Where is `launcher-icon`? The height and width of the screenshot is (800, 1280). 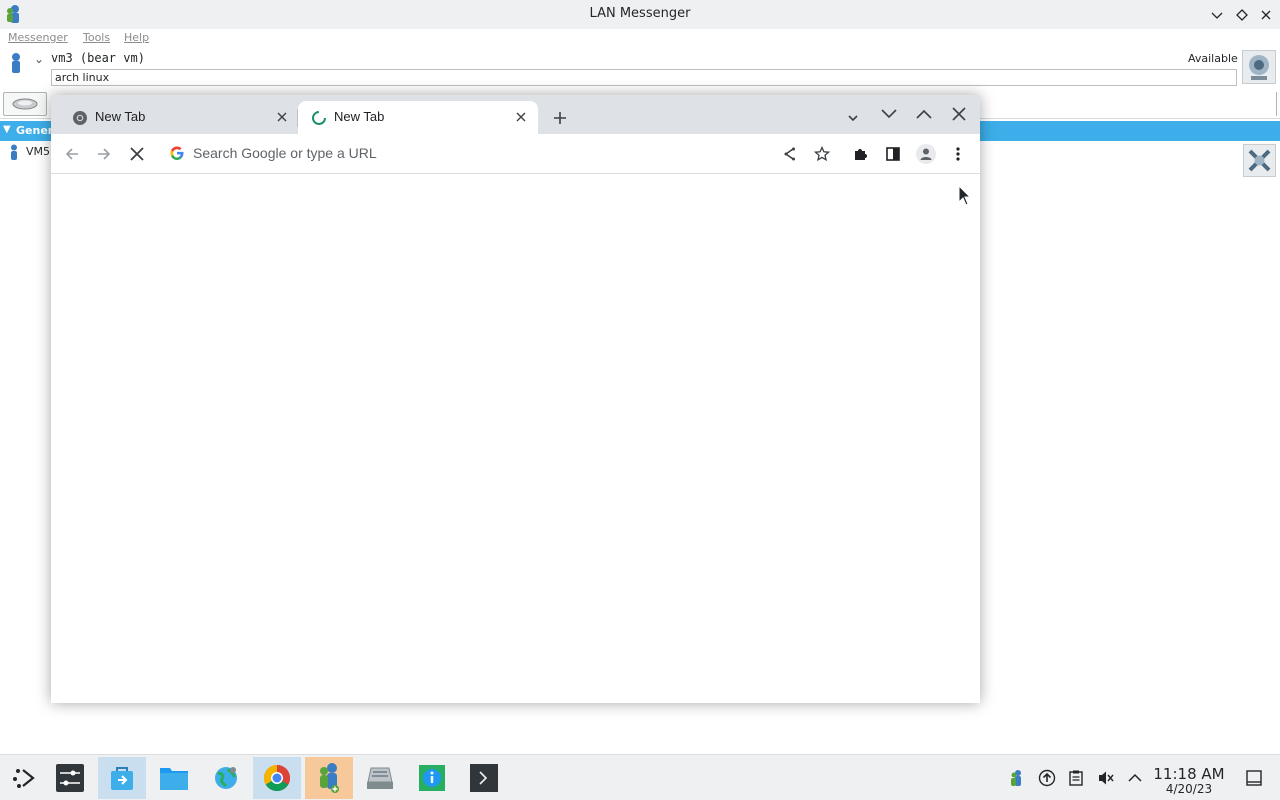
launcher-icon is located at coordinates (24, 778).